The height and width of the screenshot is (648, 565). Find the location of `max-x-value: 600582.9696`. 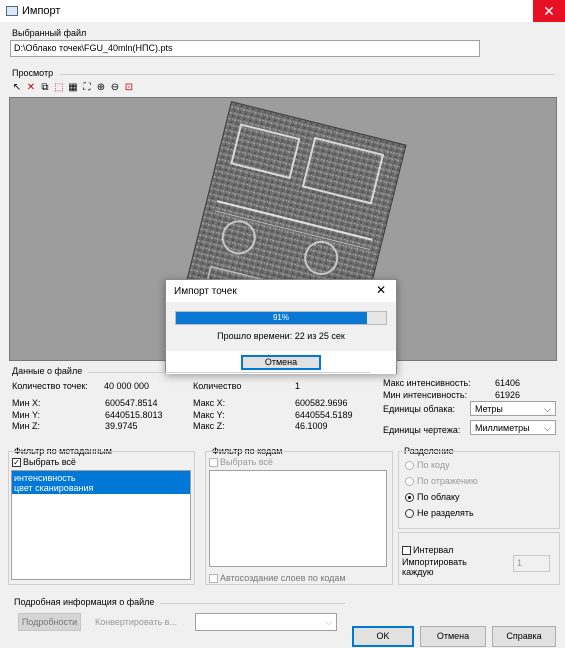

max-x-value: 600582.9696 is located at coordinates (321, 403).